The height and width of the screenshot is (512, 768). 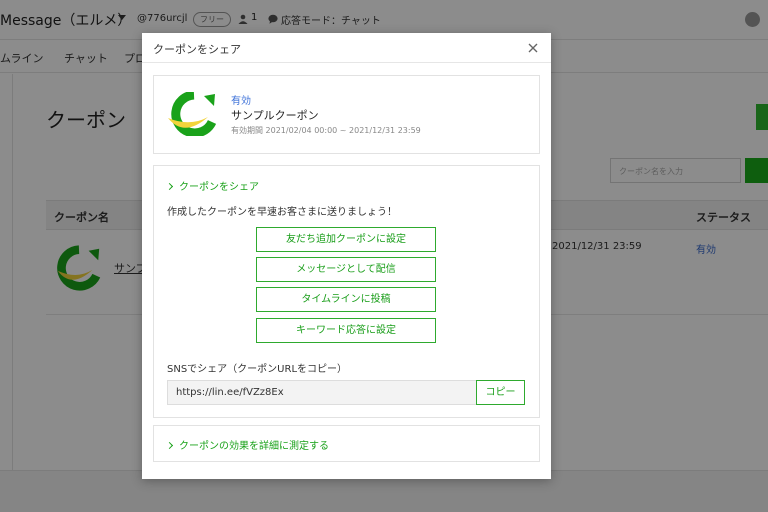 What do you see at coordinates (500, 392) in the screenshot?
I see `copy-url-button: コピー` at bounding box center [500, 392].